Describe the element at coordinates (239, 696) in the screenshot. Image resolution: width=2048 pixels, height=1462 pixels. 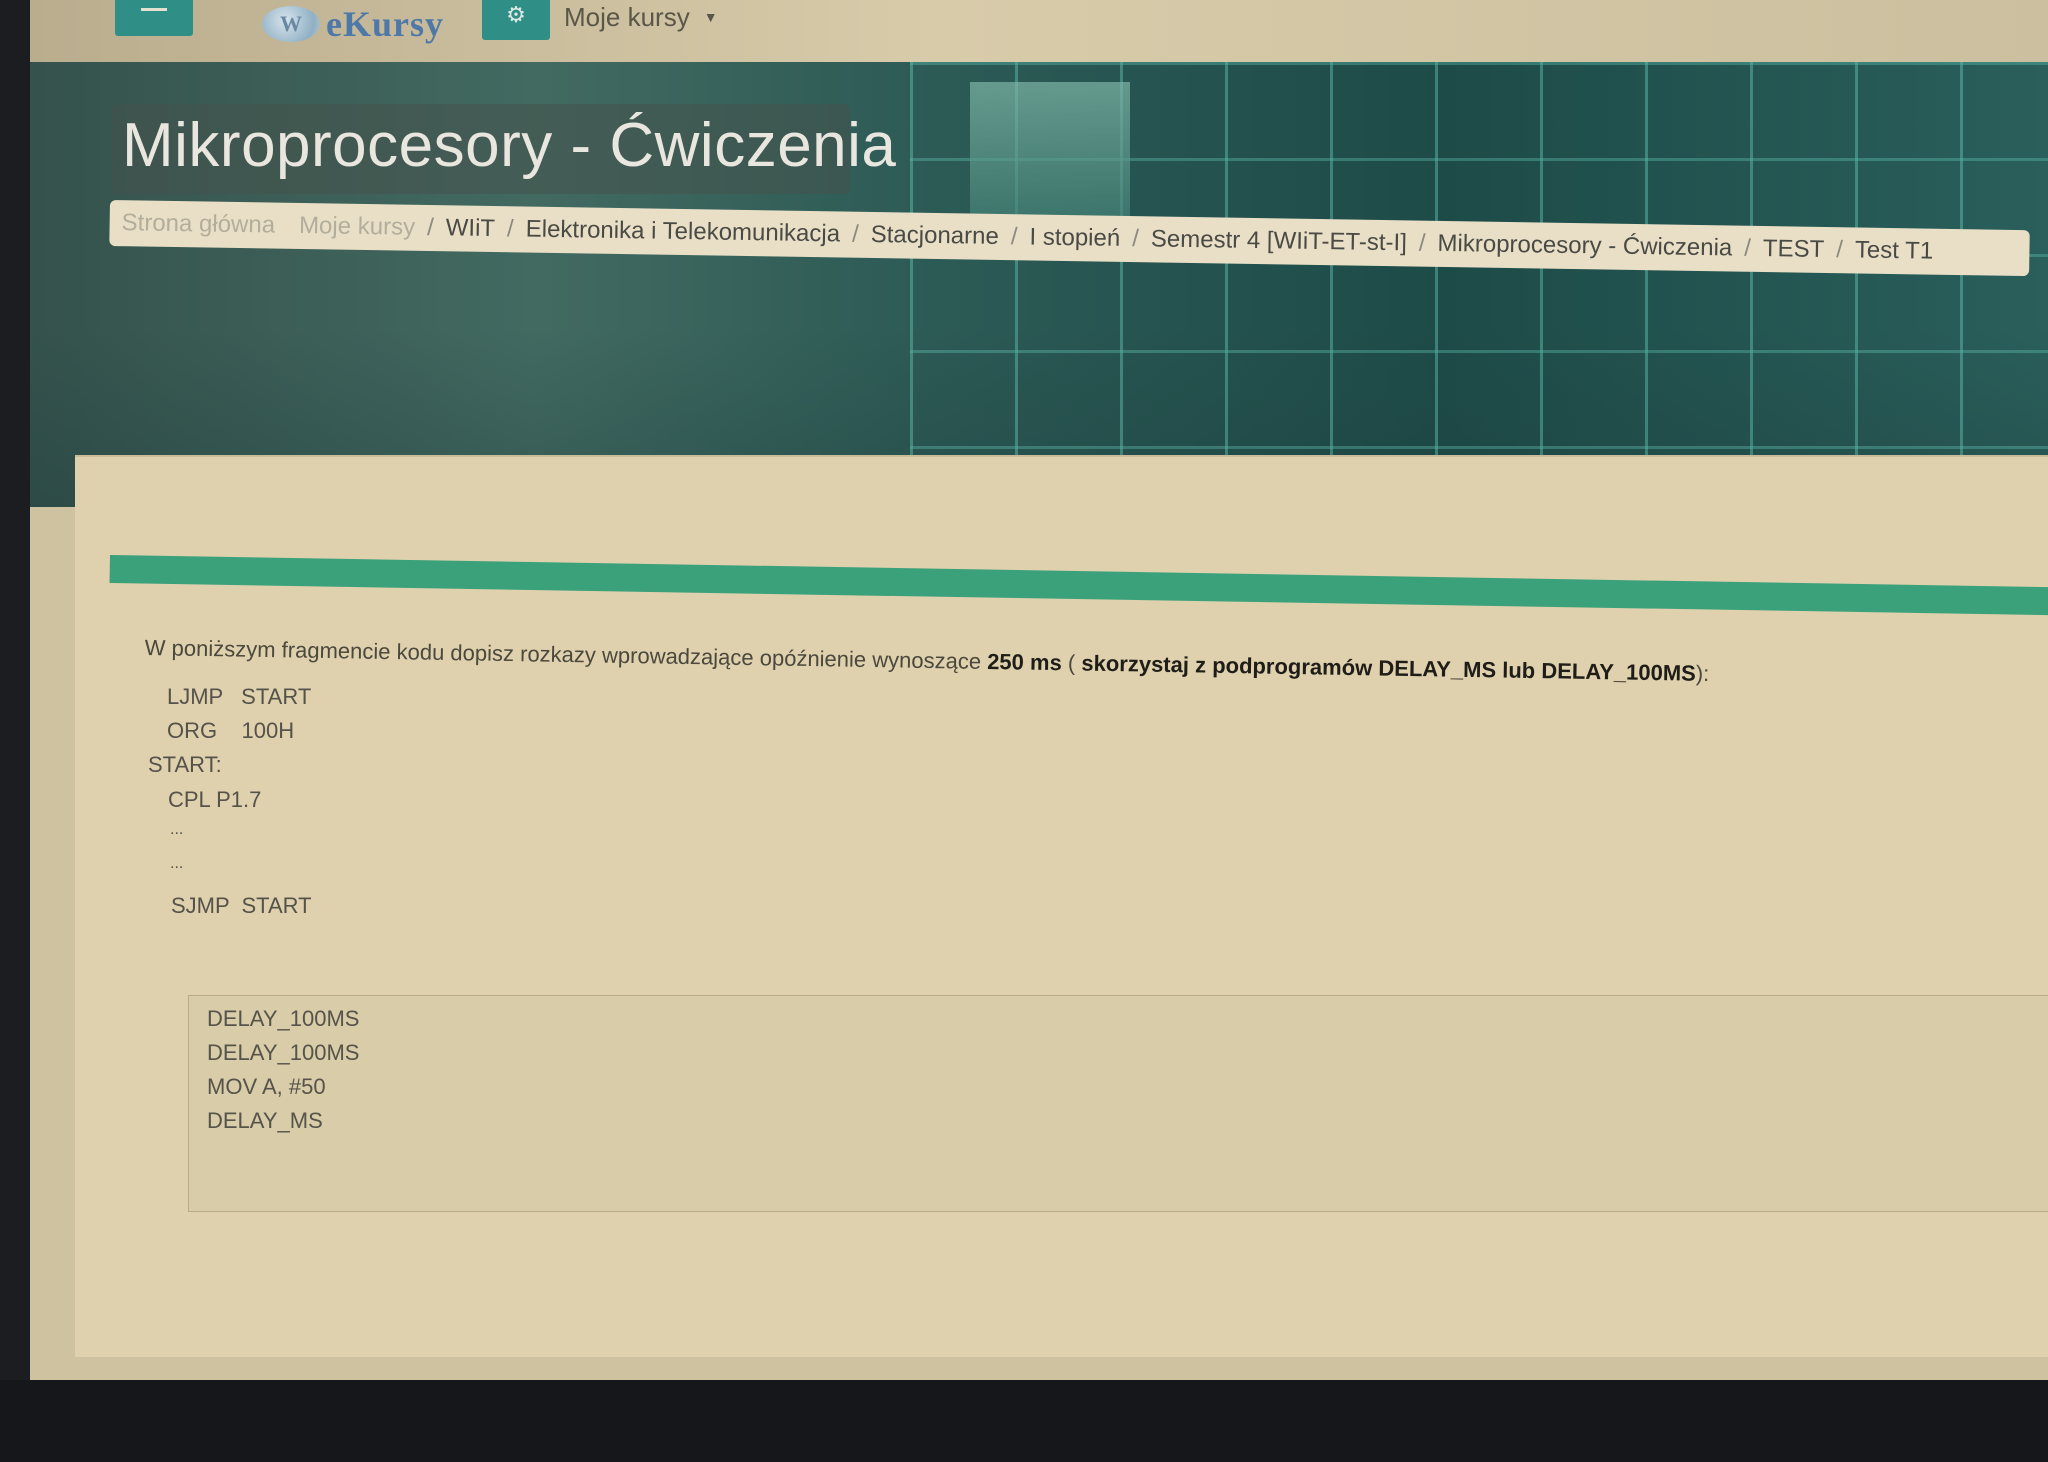
I see `code-line: LJMP START` at that location.